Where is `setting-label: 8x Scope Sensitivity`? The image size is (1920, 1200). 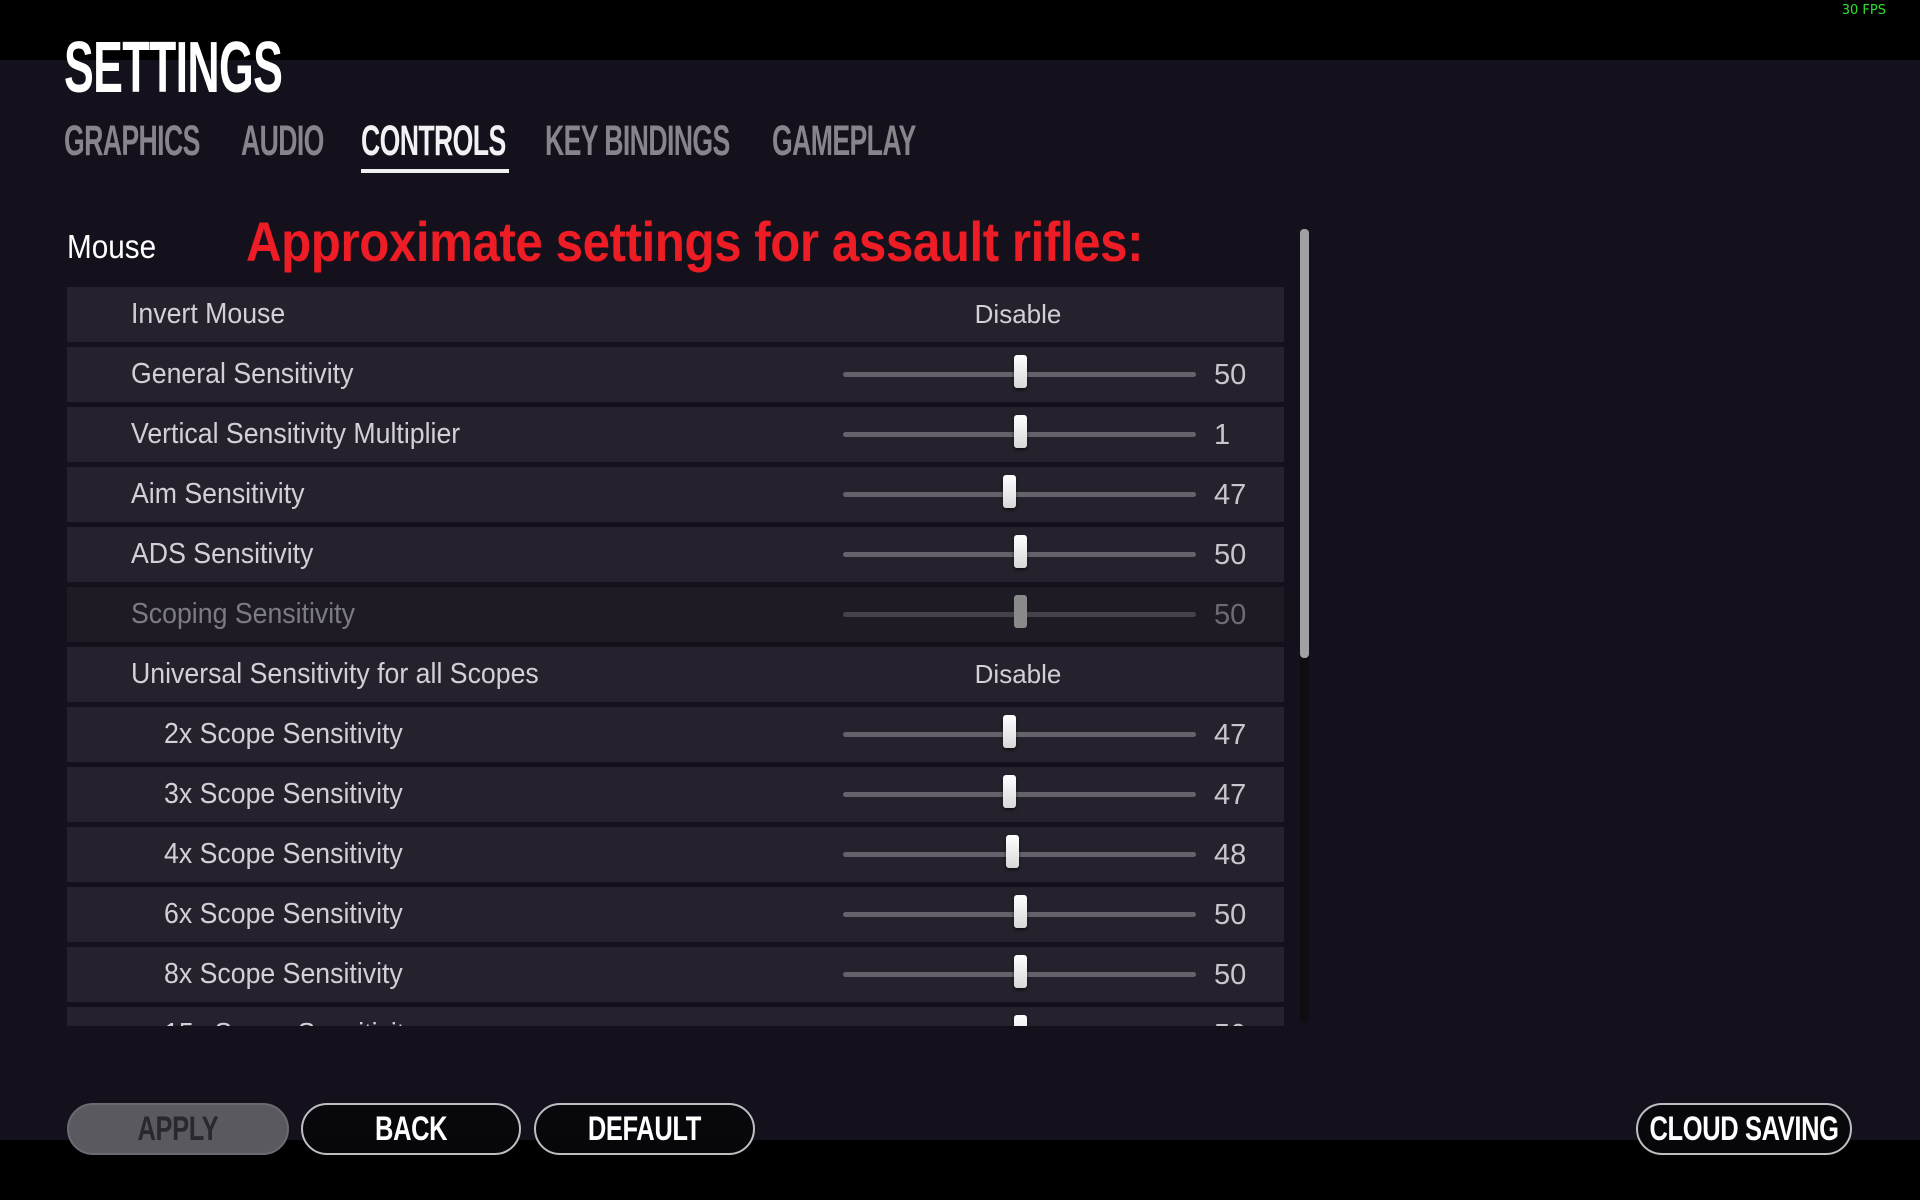 setting-label: 8x Scope Sensitivity is located at coordinates (283, 974).